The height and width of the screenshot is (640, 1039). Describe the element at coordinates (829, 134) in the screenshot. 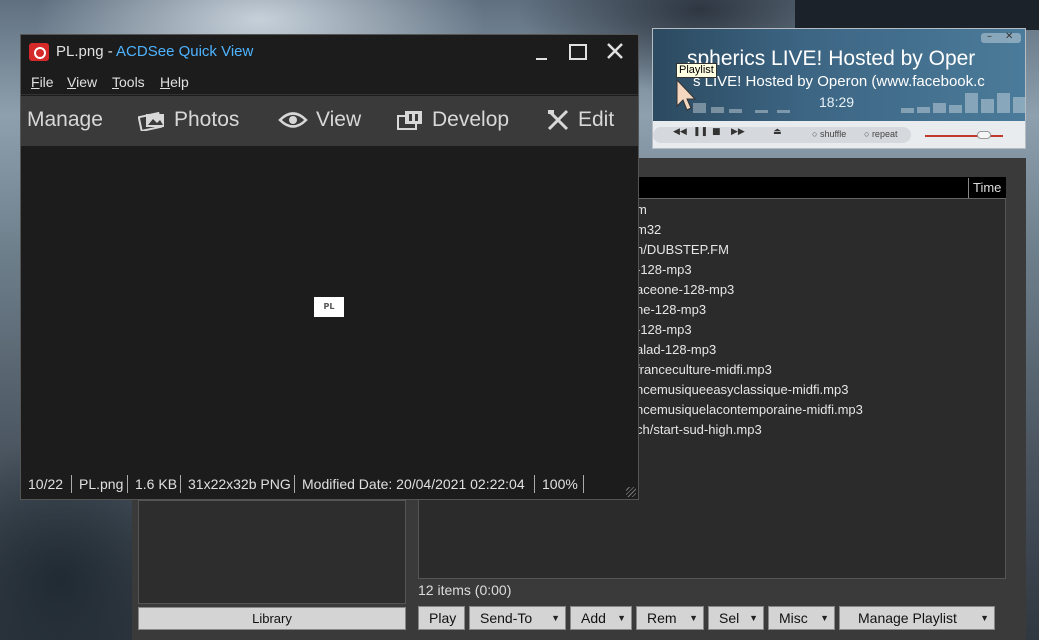

I see `shuffle-toggle: ○ shuffle` at that location.